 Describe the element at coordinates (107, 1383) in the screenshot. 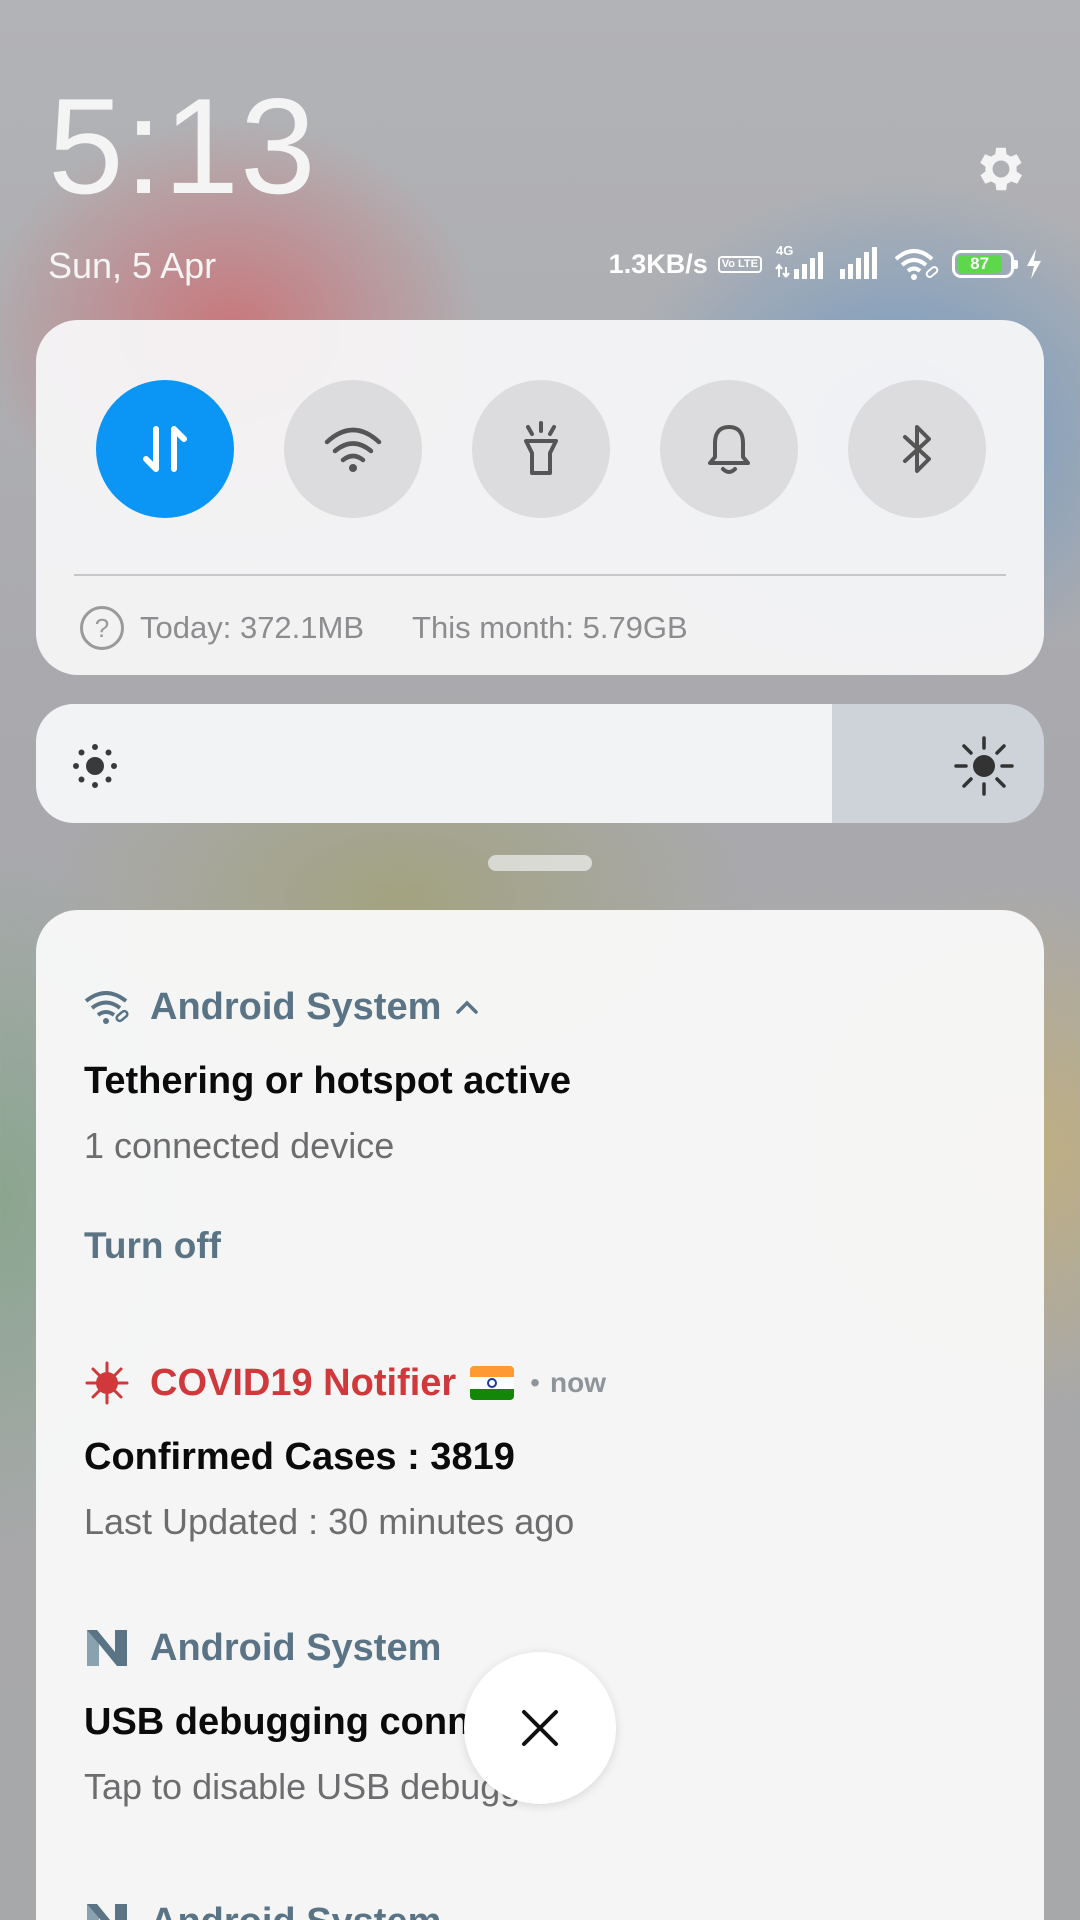

I see `virus-icon` at that location.